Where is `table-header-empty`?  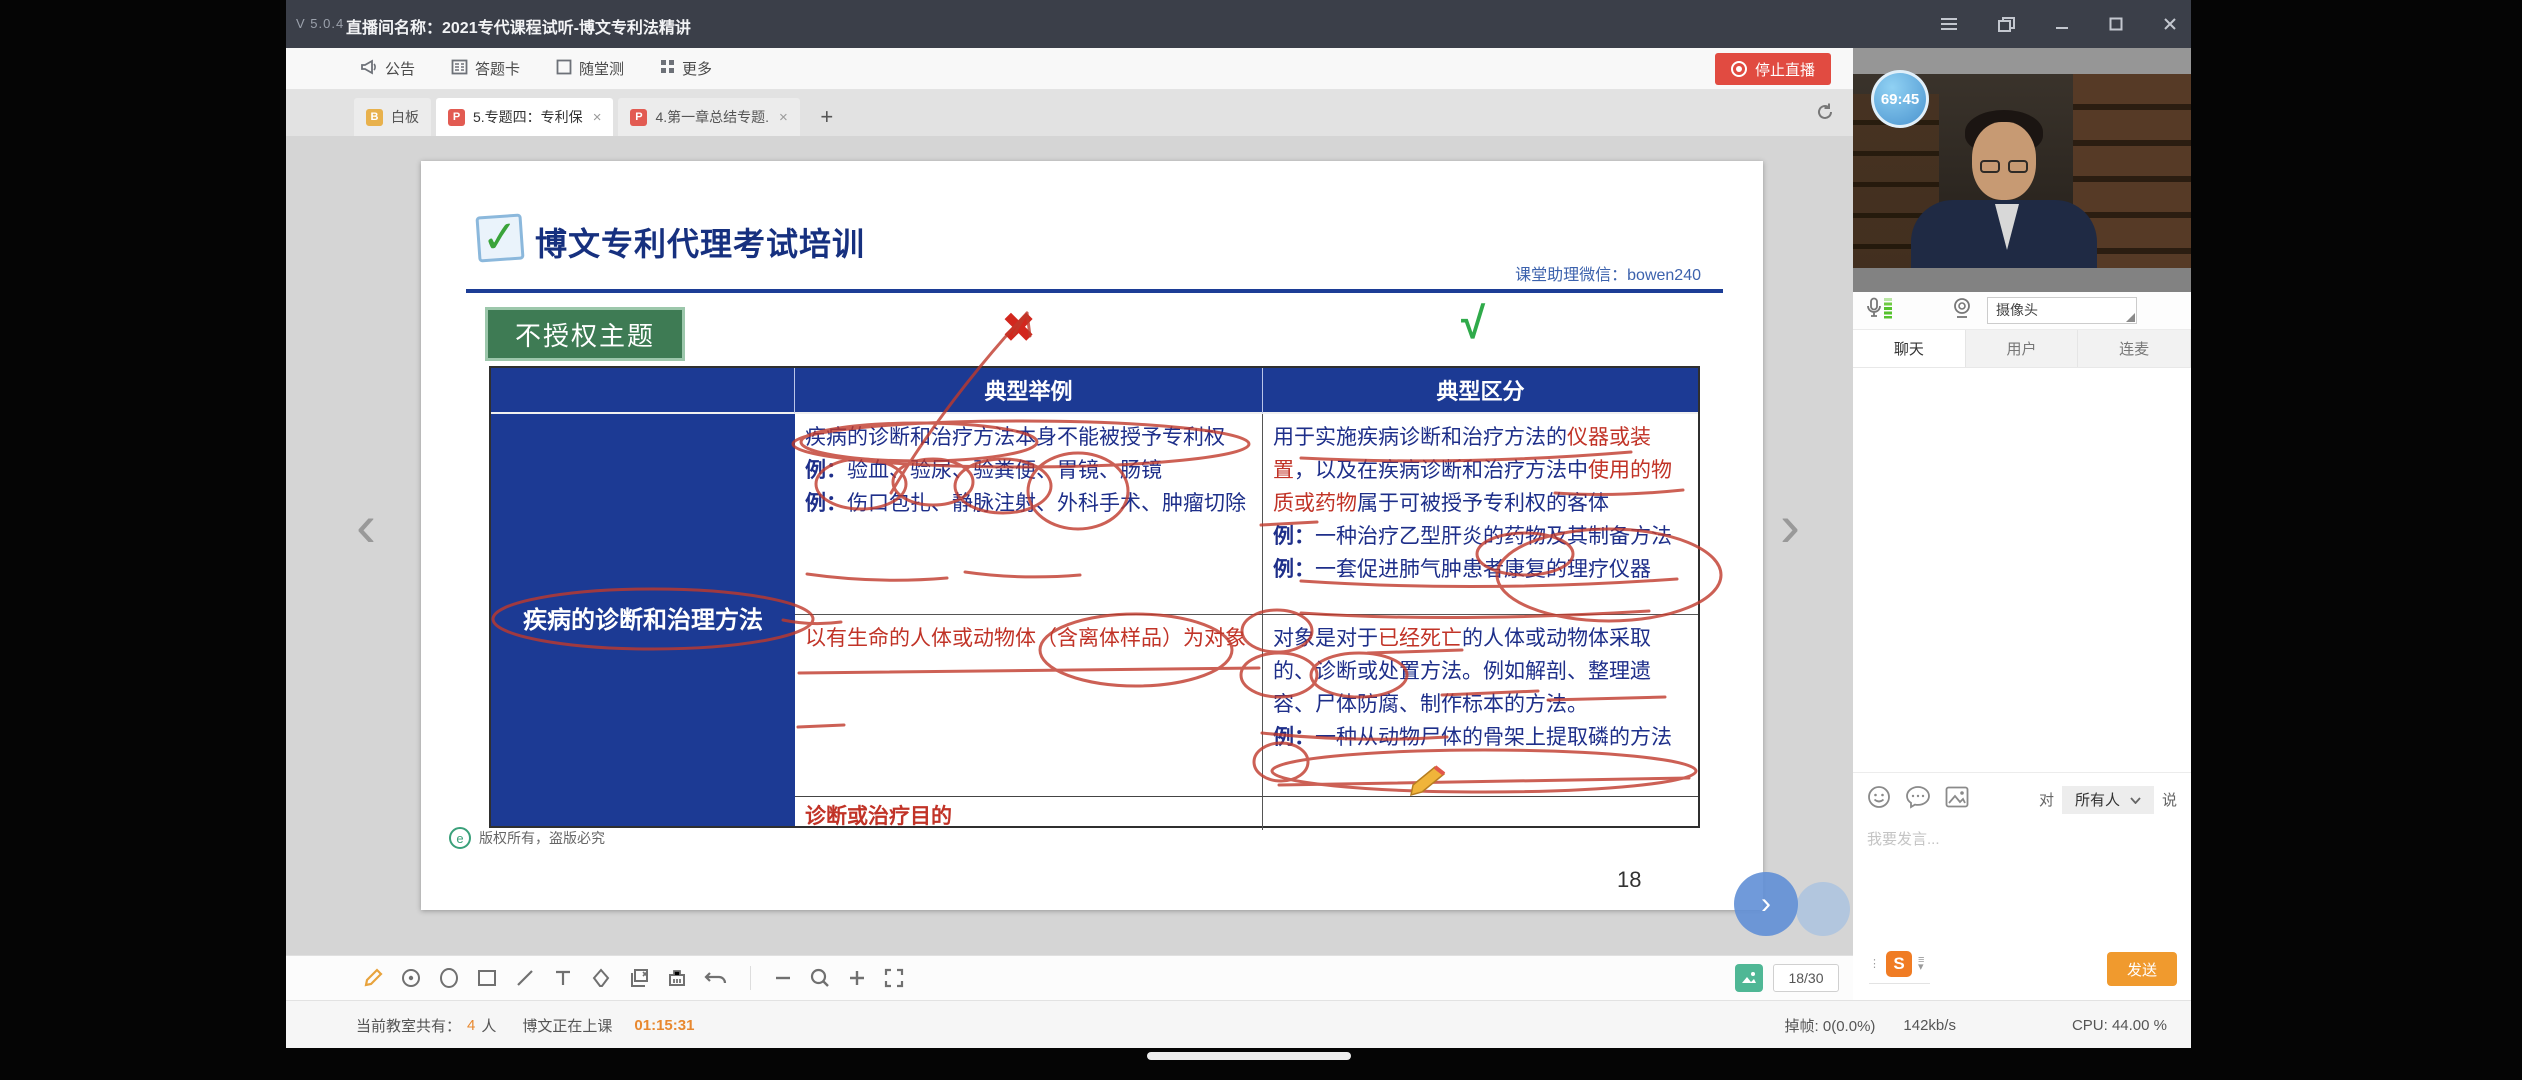
table-header-empty is located at coordinates (643, 391).